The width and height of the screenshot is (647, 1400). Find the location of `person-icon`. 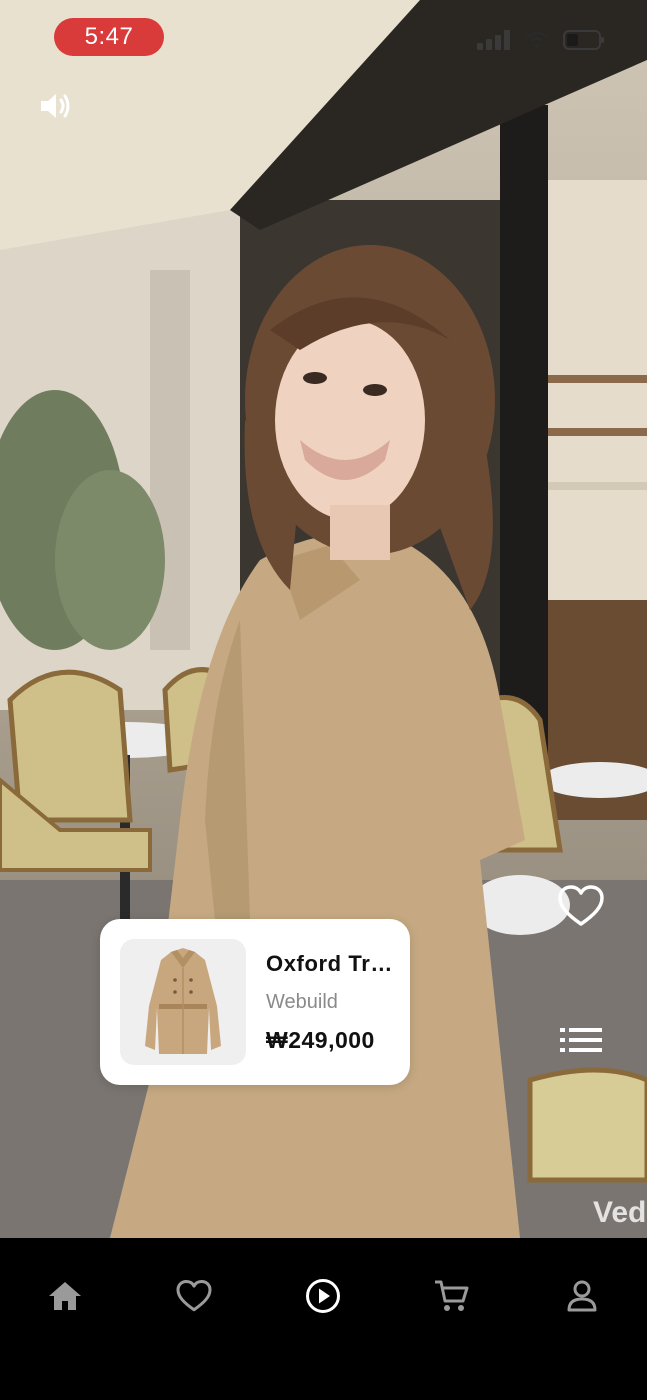

person-icon is located at coordinates (582, 1298).